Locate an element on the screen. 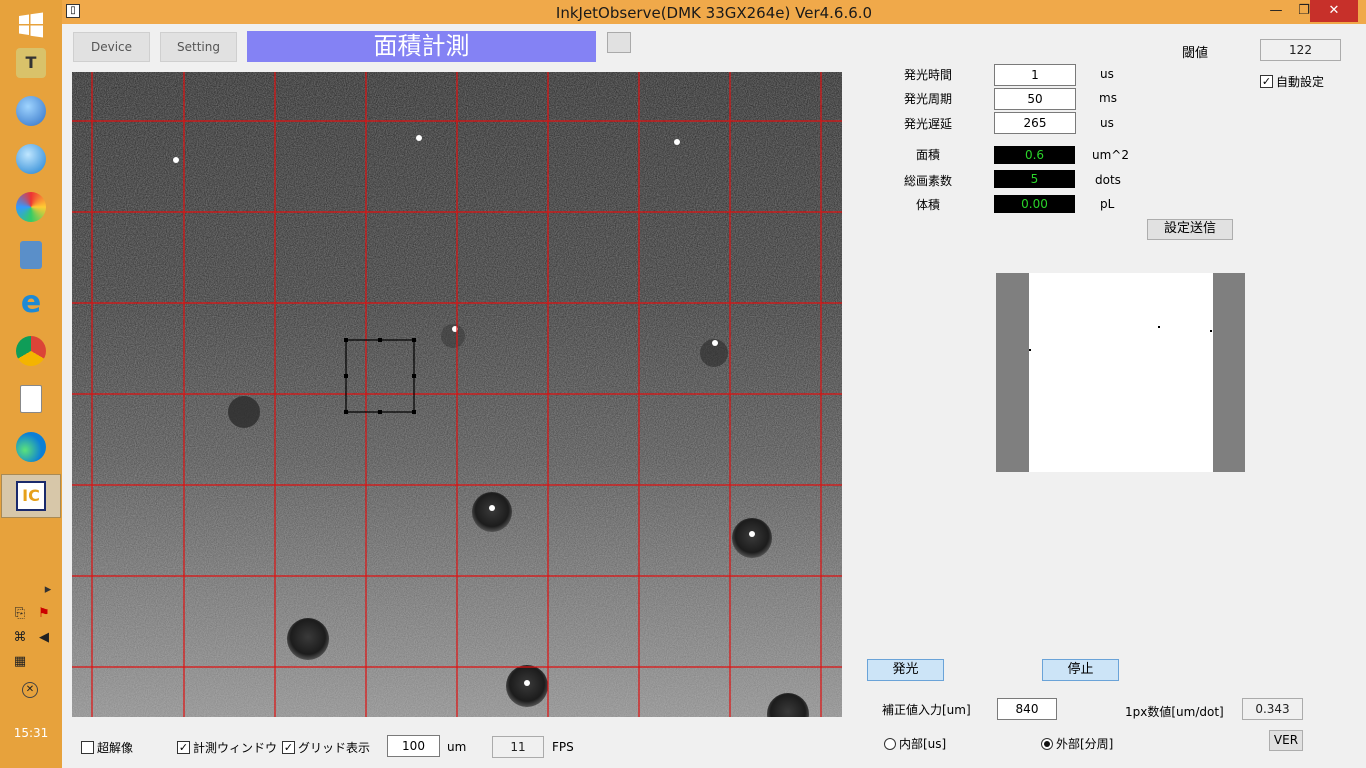  close-circle-icon: ✕ is located at coordinates (30, 690).